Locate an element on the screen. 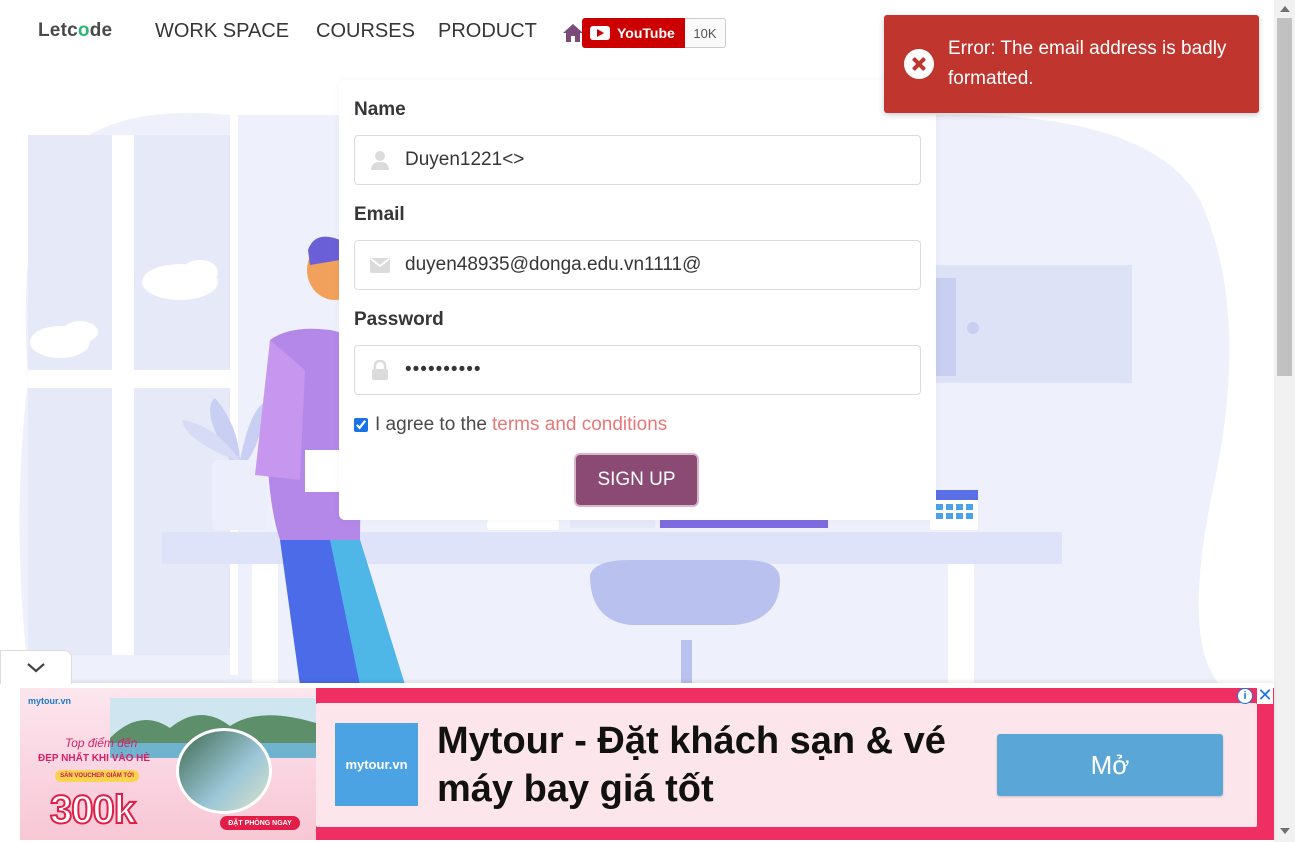  lock-icon is located at coordinates (380, 370).